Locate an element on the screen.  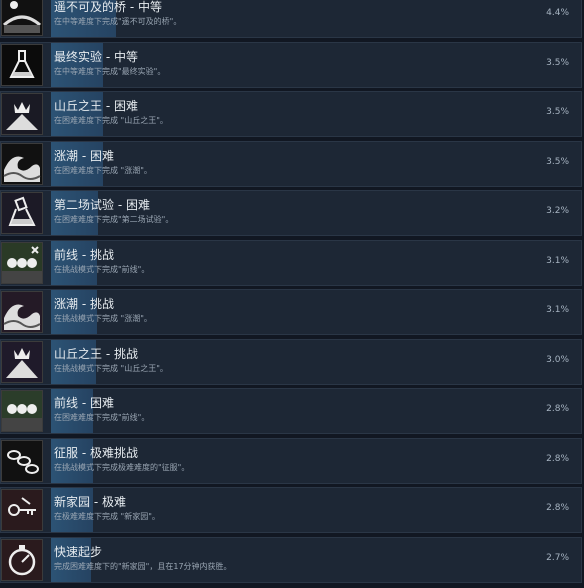
achievement-title: 征服 - 极难挑战 is located at coordinates (96, 452).